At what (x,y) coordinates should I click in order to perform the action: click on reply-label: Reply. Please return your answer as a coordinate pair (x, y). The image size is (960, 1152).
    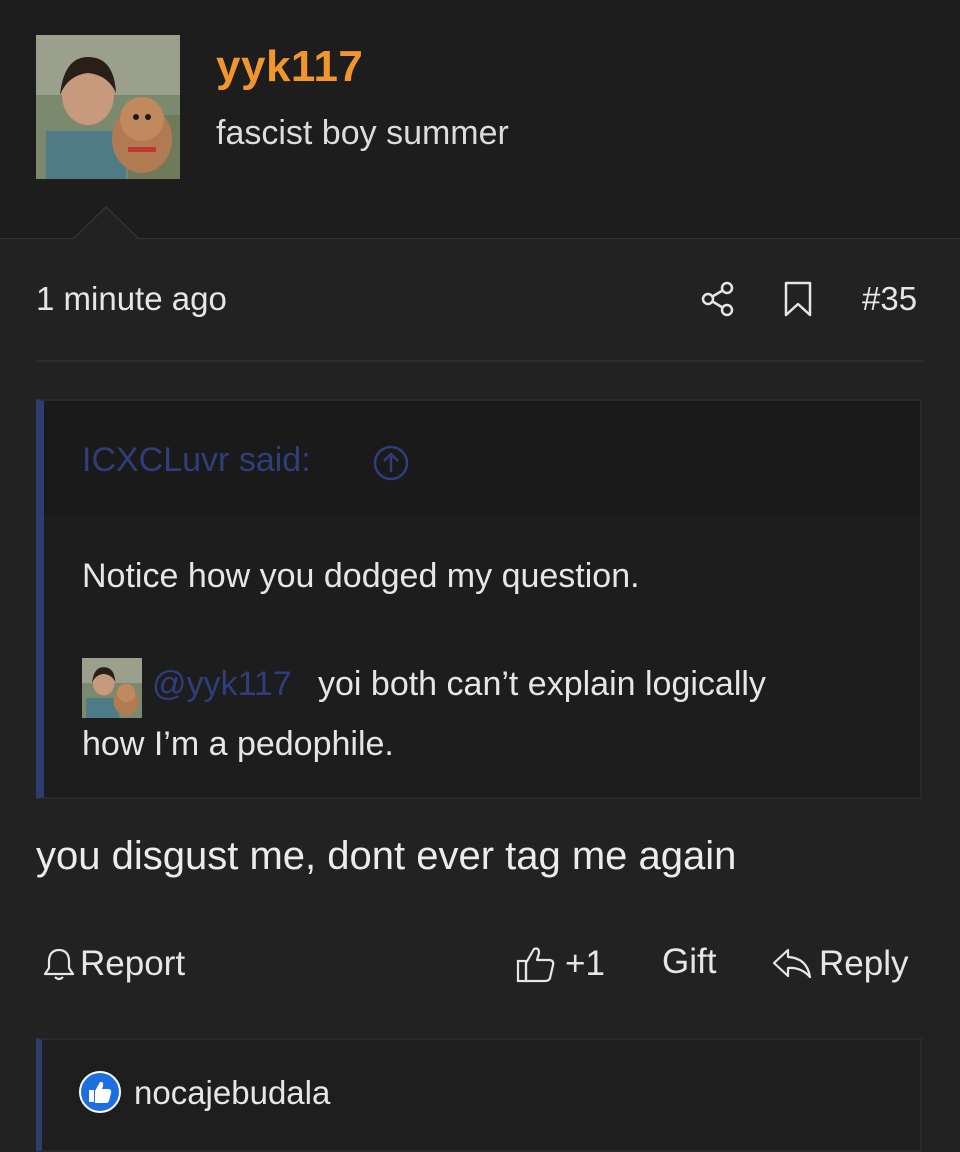
    Looking at the image, I should click on (864, 963).